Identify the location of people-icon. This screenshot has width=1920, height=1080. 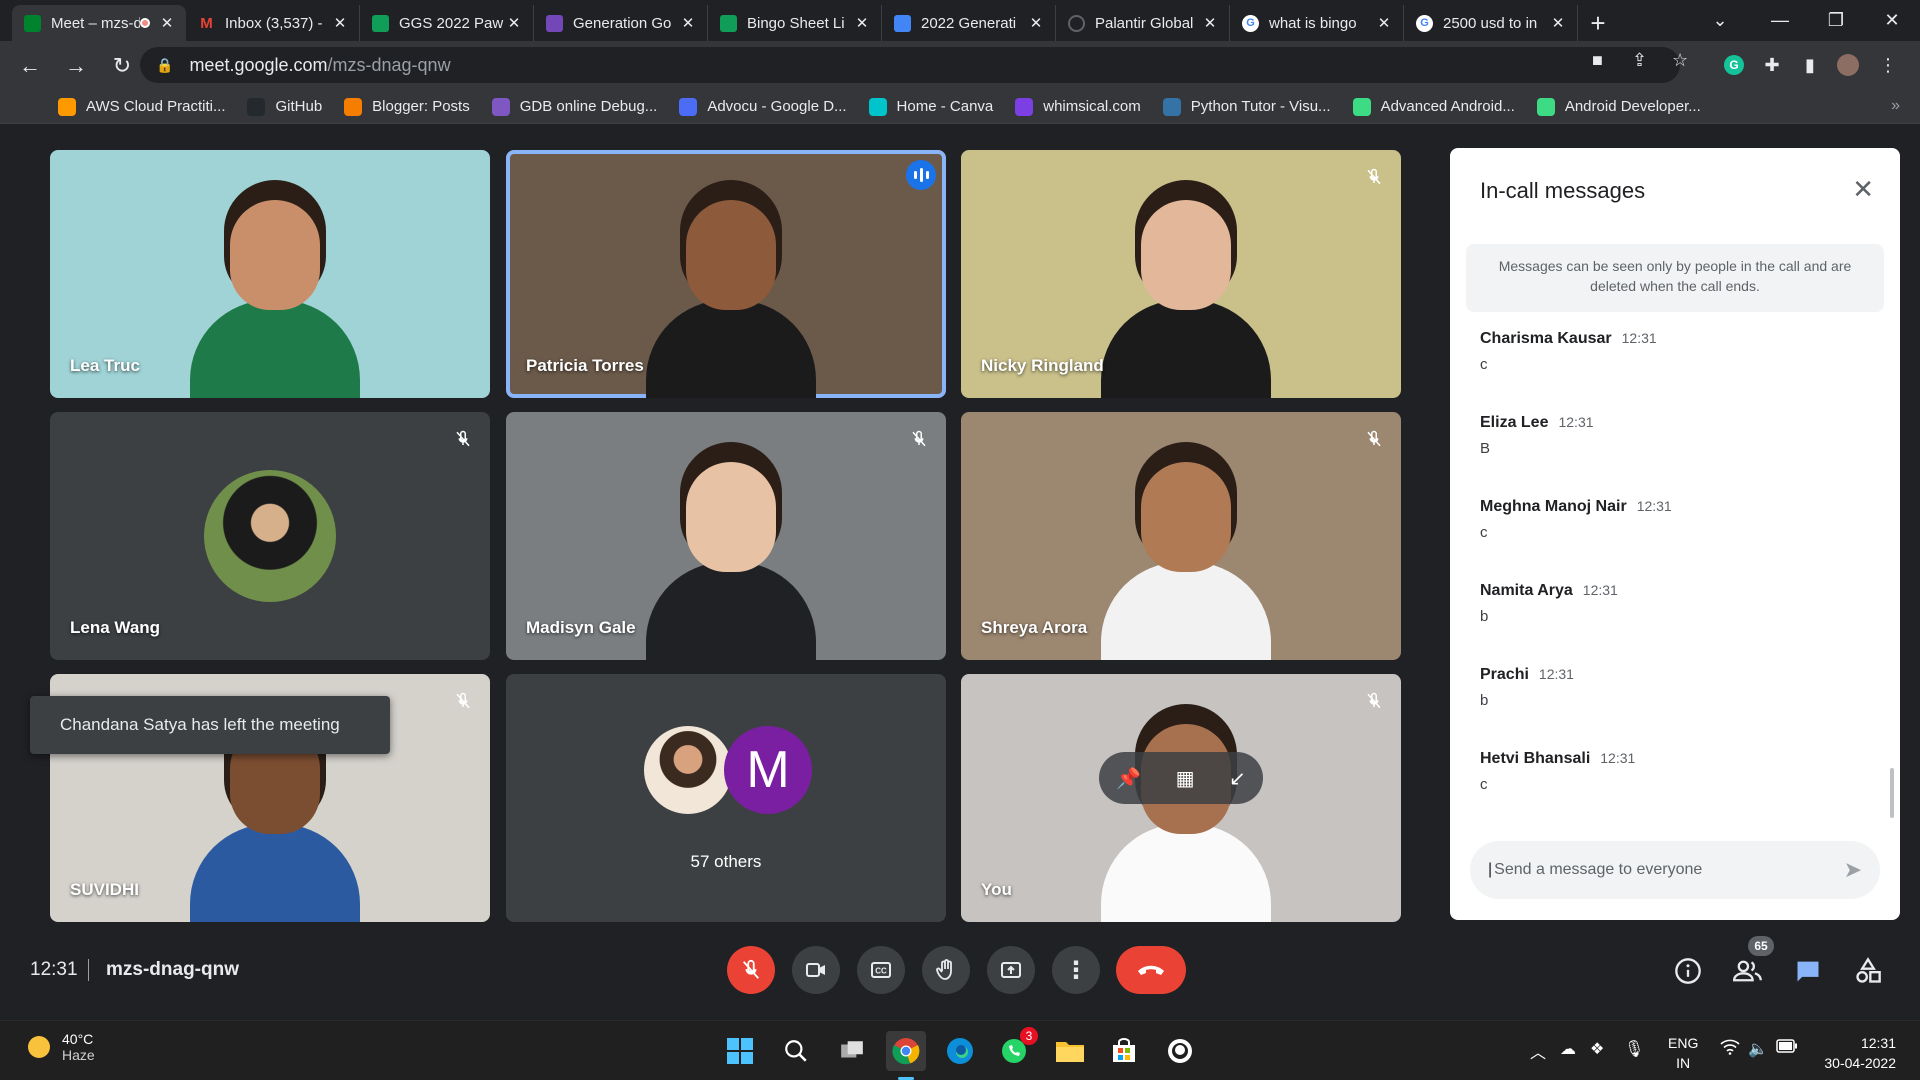
(1748, 971).